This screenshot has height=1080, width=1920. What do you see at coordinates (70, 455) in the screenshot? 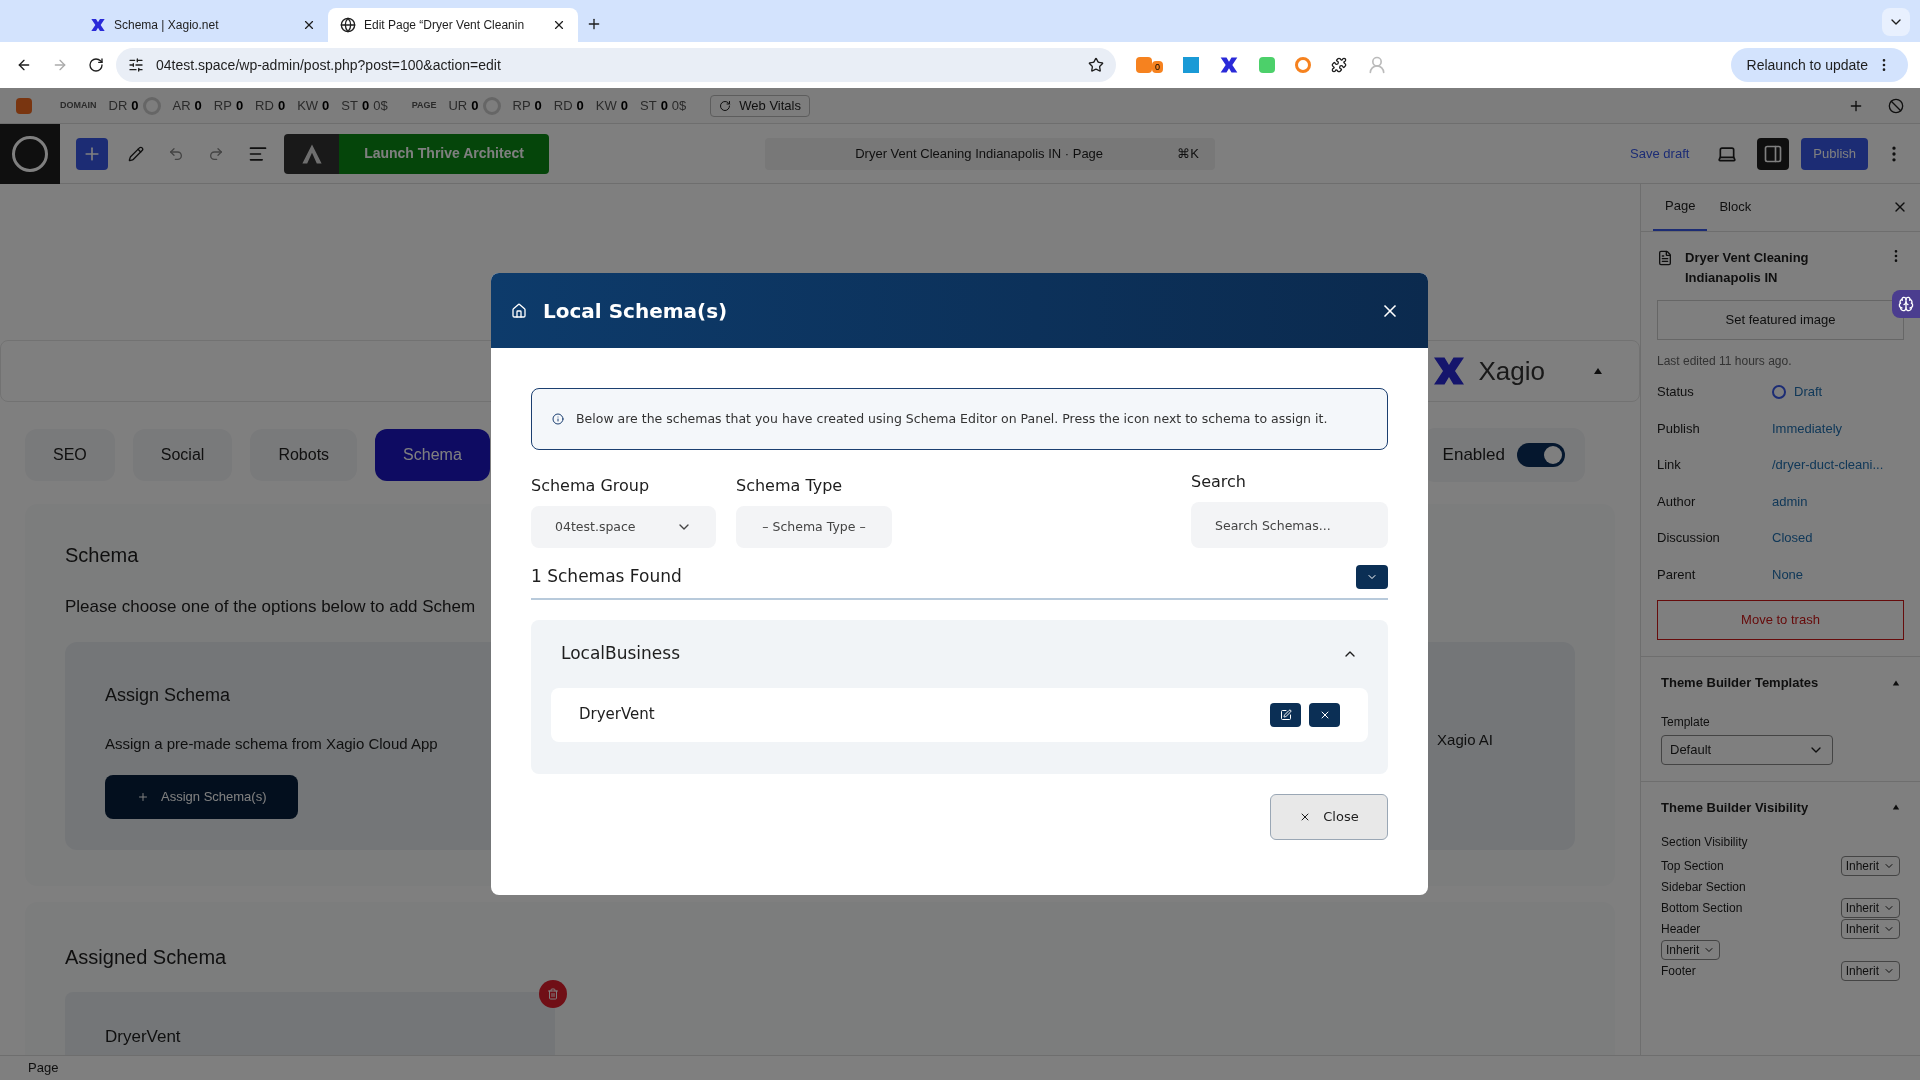
I see `plugin-tab: SEO` at bounding box center [70, 455].